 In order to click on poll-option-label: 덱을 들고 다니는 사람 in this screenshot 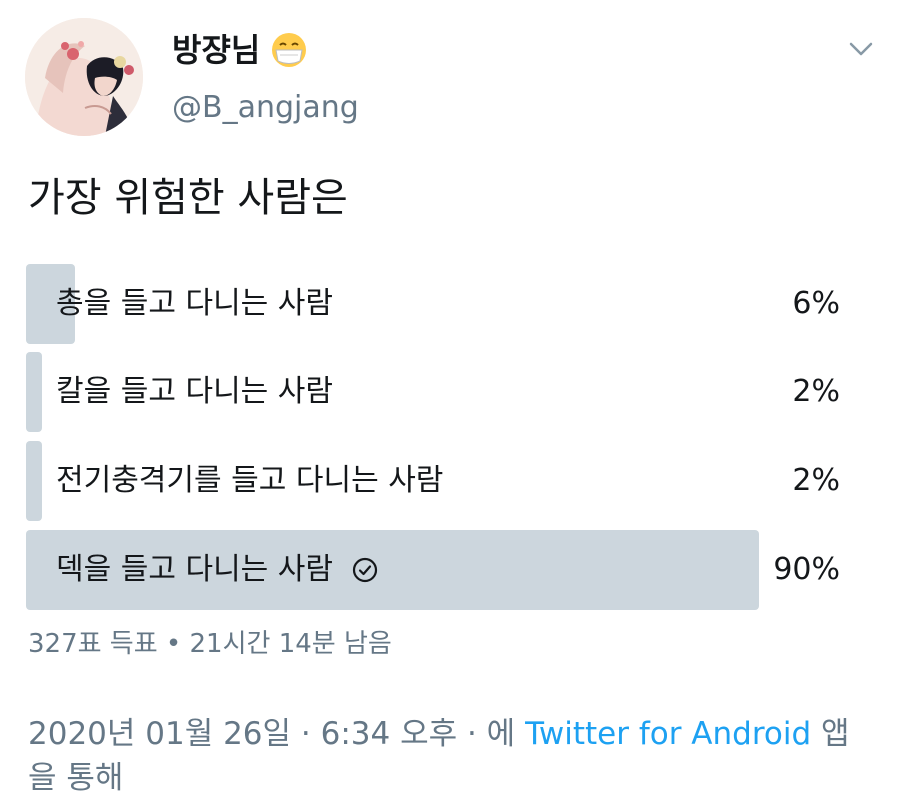, I will do `click(195, 569)`.